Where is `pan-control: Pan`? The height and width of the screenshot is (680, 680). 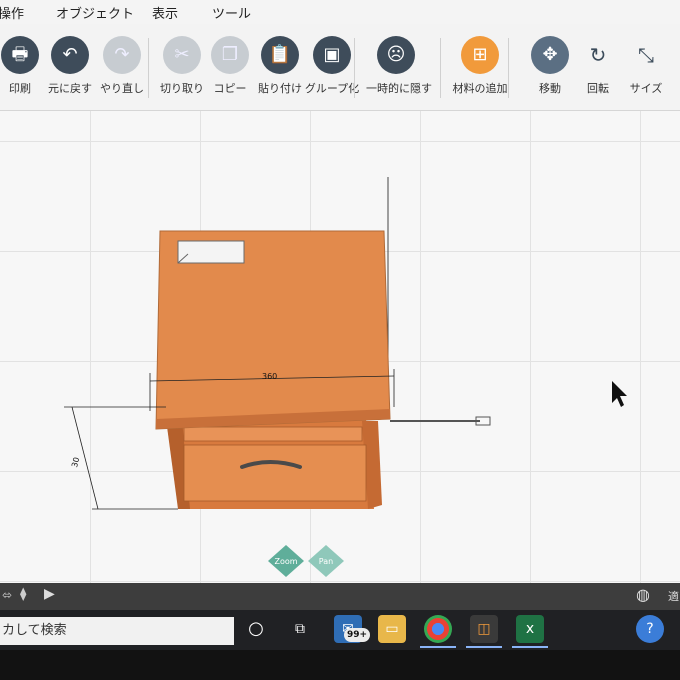
pan-control: Pan is located at coordinates (326, 561).